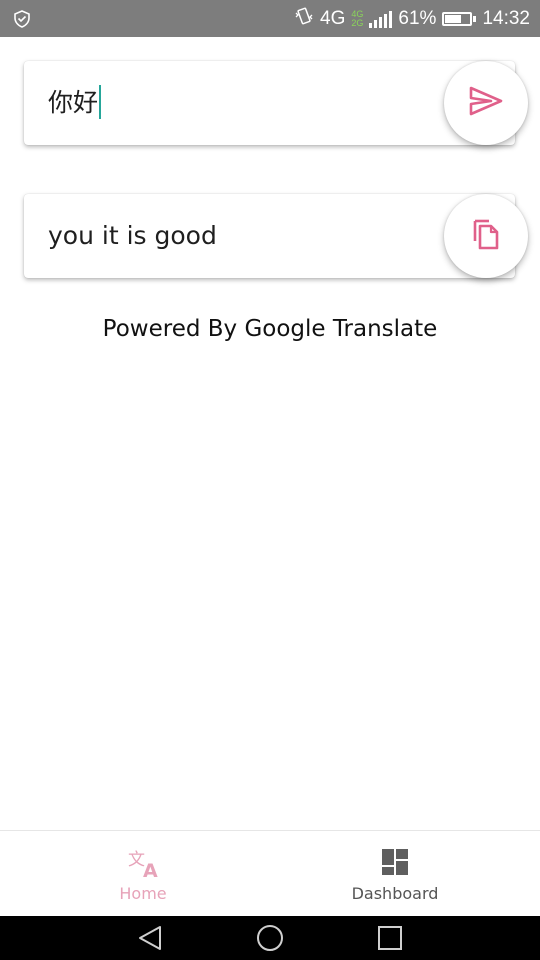  Describe the element at coordinates (270, 18) in the screenshot. I see `status-bar: 4G 4G 2G 61% 14:32` at that location.